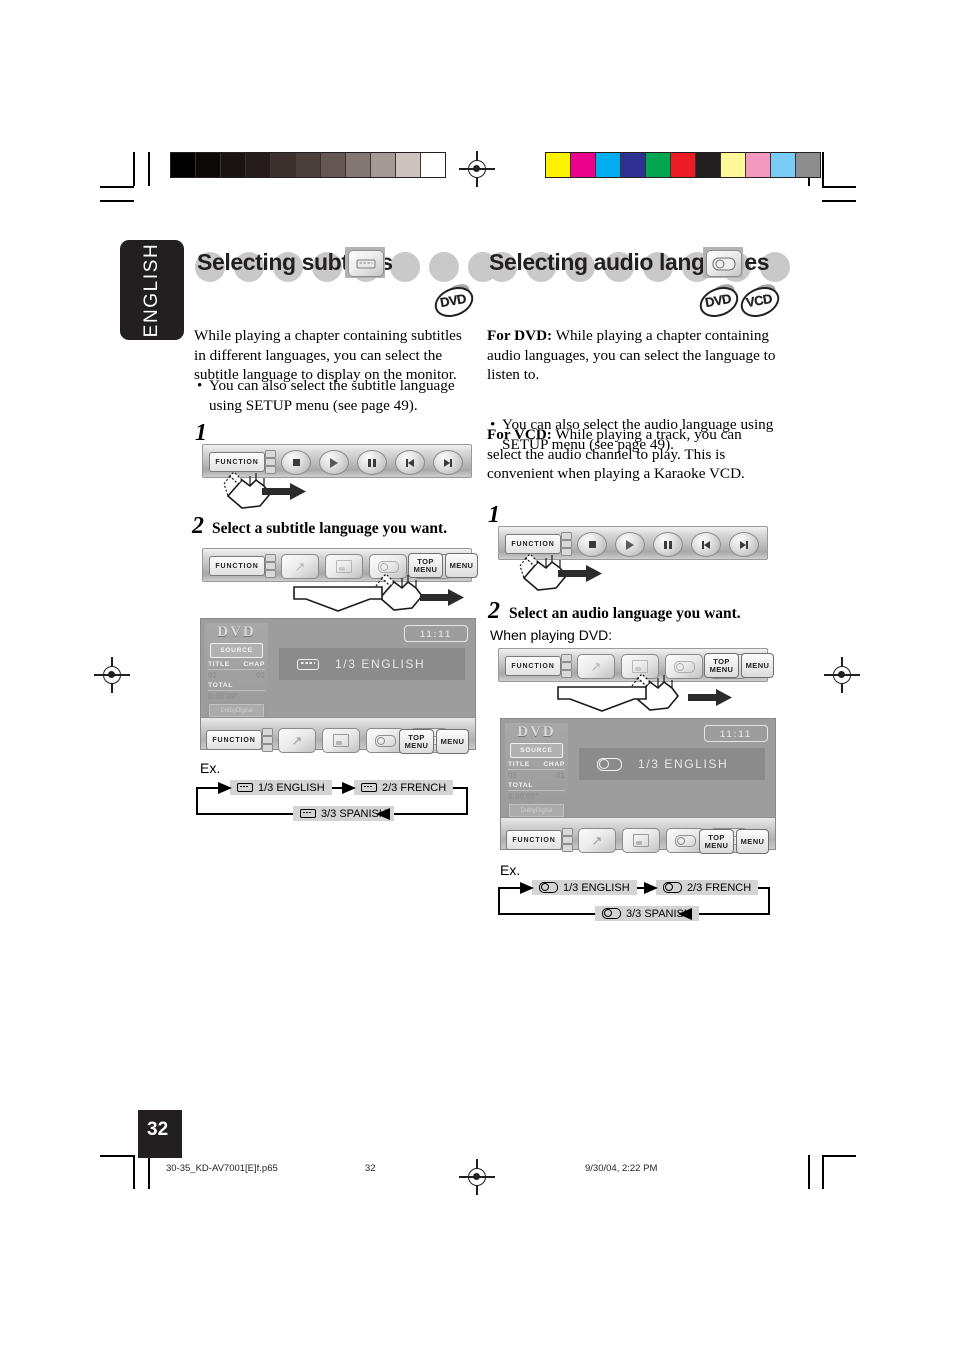 This screenshot has height=1351, width=954. Describe the element at coordinates (685, 914) in the screenshot. I see `flow-arrowhead-r3` at that location.